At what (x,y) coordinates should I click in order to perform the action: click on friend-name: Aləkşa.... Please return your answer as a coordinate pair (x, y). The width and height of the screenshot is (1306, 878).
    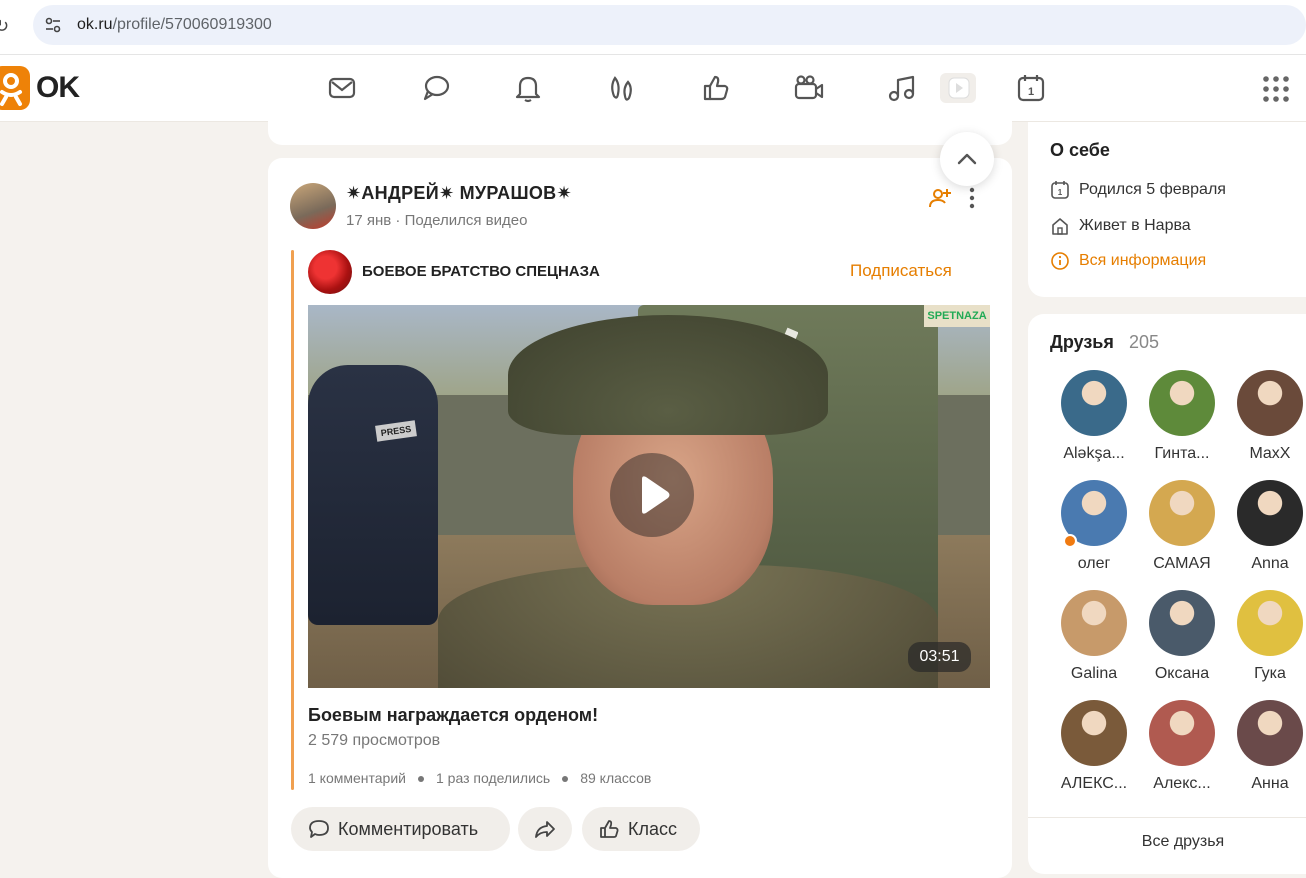
    Looking at the image, I should click on (1094, 454).